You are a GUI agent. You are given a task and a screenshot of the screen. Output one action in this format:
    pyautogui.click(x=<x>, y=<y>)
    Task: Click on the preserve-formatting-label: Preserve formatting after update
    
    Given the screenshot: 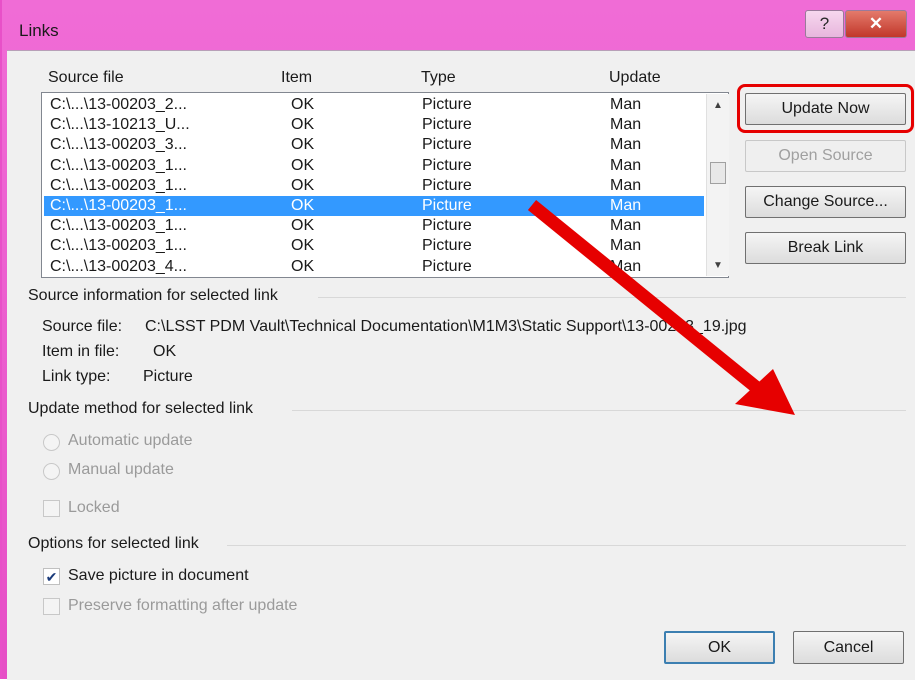 What is the action you would take?
    pyautogui.click(x=183, y=605)
    